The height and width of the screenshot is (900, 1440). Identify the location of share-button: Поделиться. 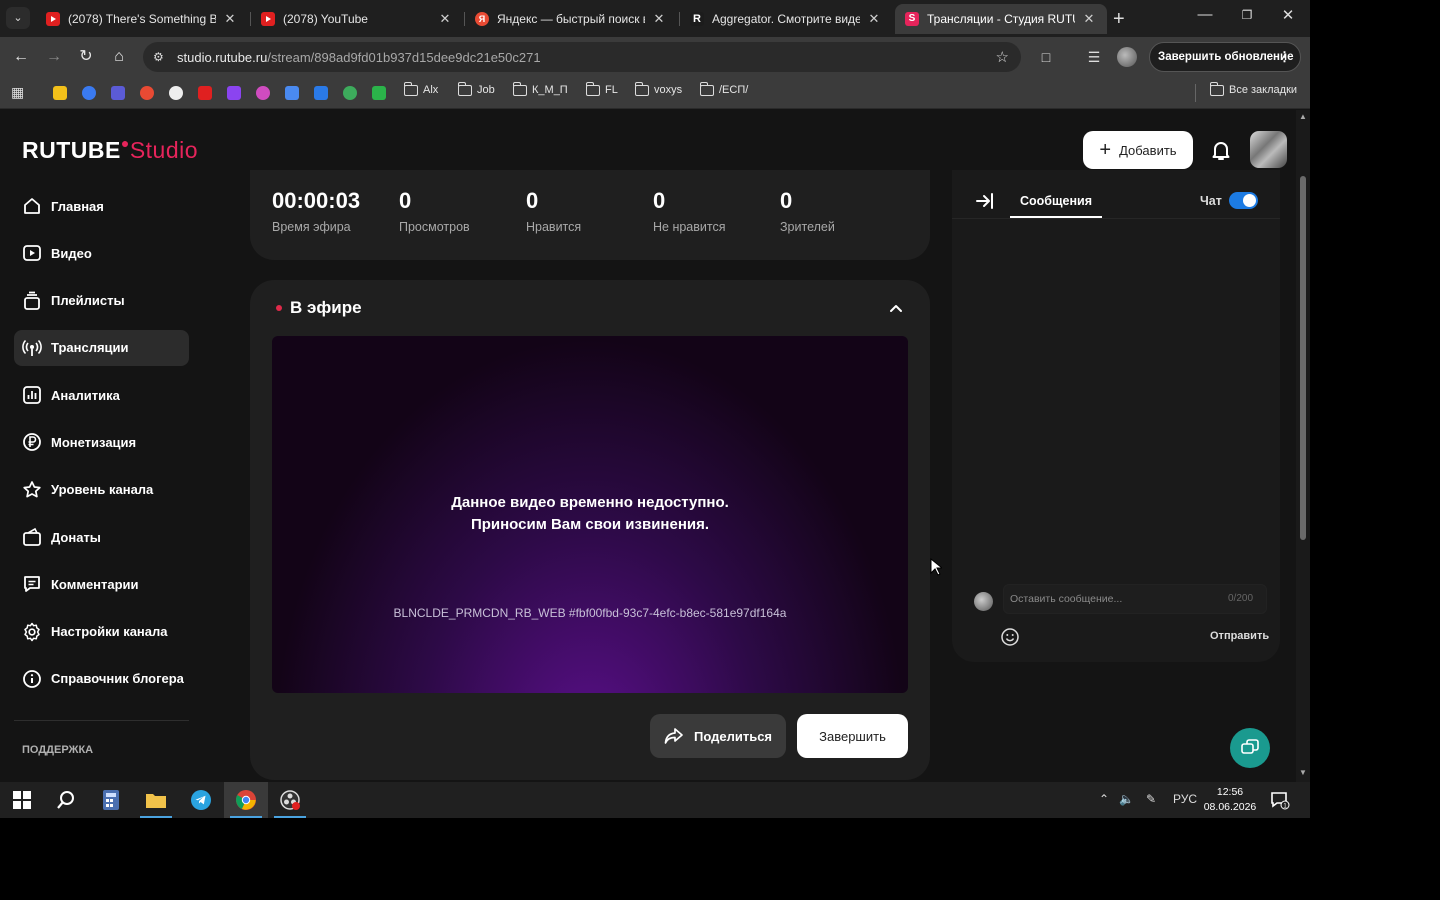
(718, 736).